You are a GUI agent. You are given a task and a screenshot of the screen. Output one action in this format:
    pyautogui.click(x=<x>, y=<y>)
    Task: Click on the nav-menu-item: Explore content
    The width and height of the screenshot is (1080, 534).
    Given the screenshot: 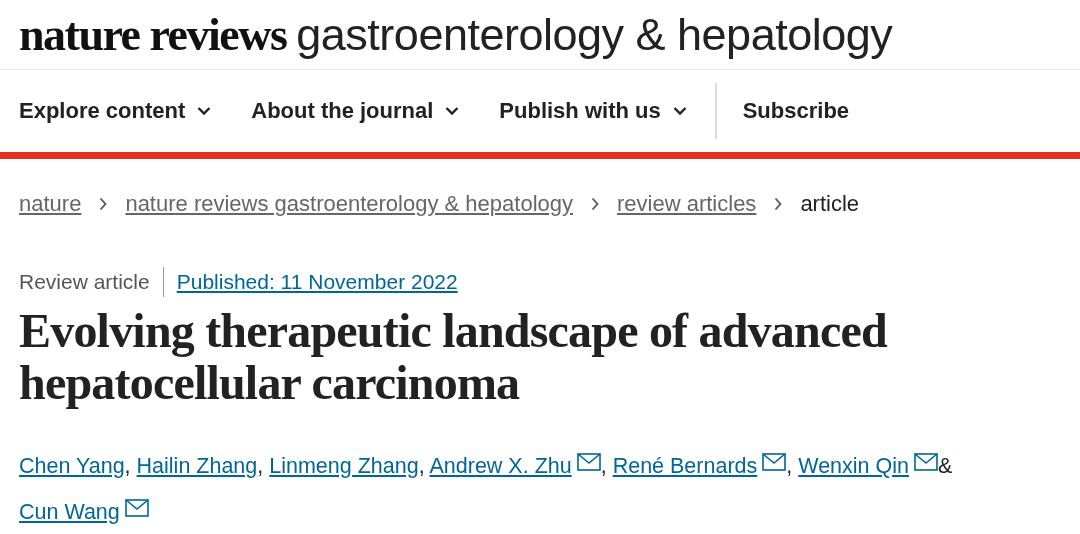 What is the action you would take?
    pyautogui.click(x=115, y=111)
    